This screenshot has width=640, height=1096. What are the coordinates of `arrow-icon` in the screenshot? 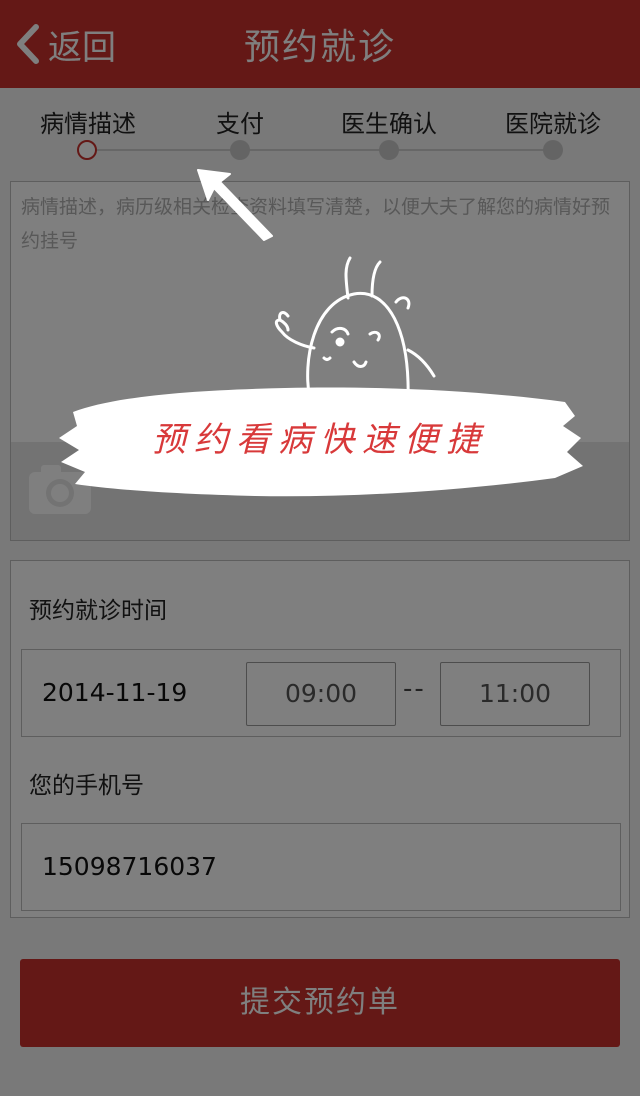 It's located at (235, 205).